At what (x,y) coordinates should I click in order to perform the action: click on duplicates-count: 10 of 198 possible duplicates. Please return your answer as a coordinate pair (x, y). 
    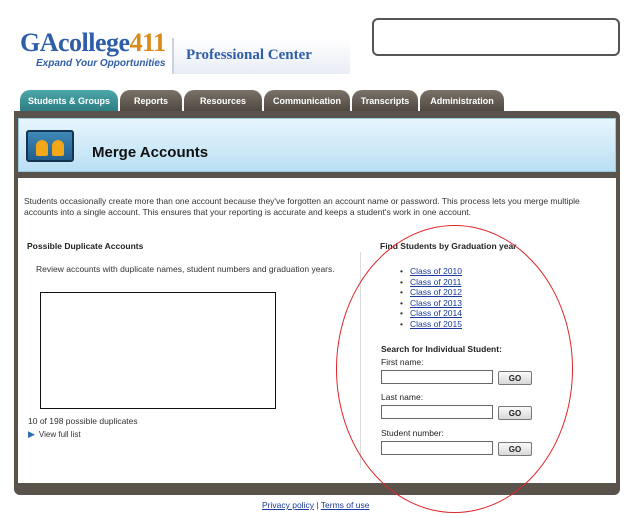
    Looking at the image, I should click on (83, 421).